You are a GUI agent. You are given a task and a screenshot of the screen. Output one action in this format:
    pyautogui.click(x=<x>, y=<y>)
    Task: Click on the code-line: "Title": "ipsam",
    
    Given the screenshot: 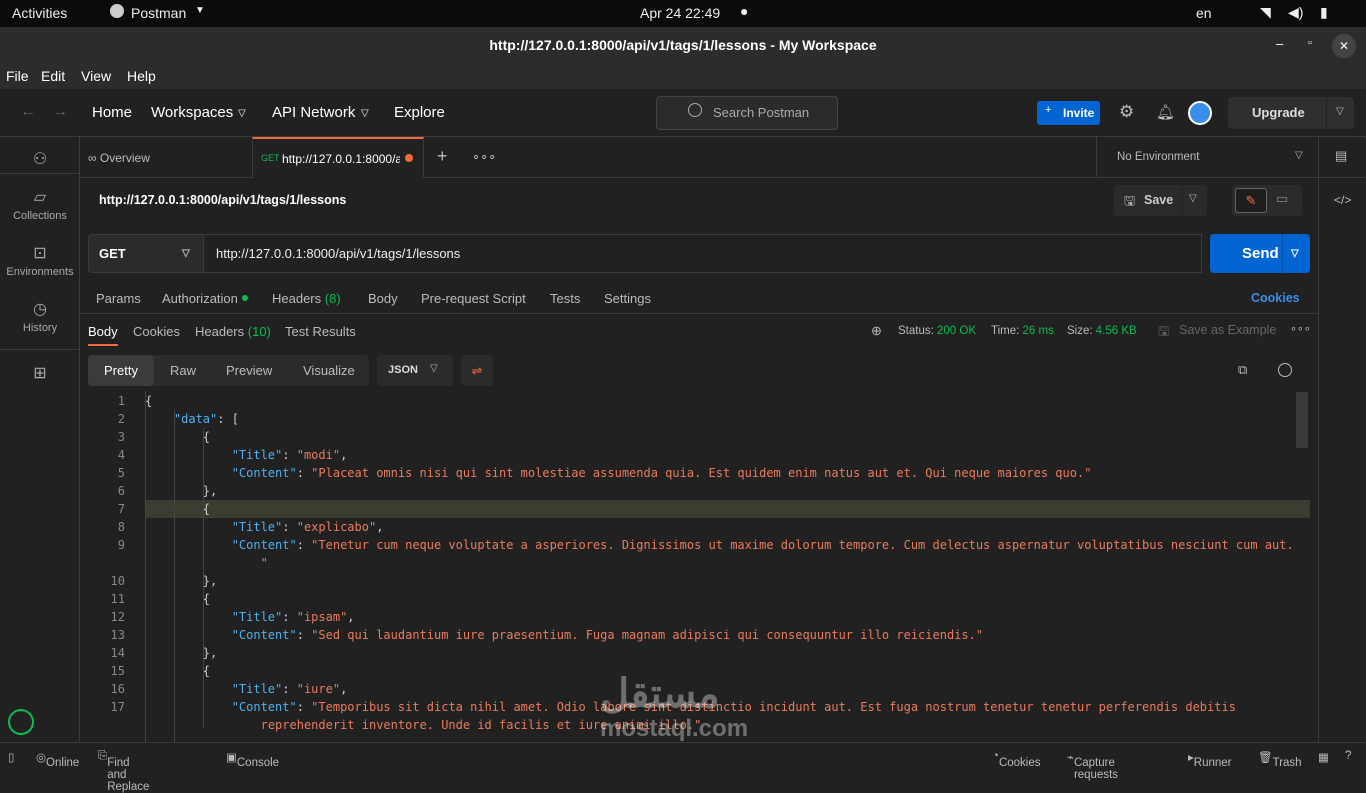 What is the action you would take?
    pyautogui.click(x=293, y=617)
    